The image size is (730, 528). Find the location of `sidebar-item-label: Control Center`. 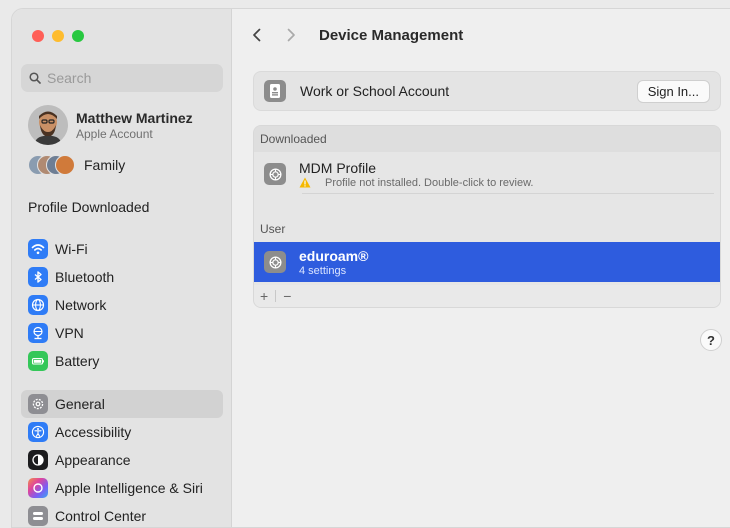

sidebar-item-label: Control Center is located at coordinates (101, 516).